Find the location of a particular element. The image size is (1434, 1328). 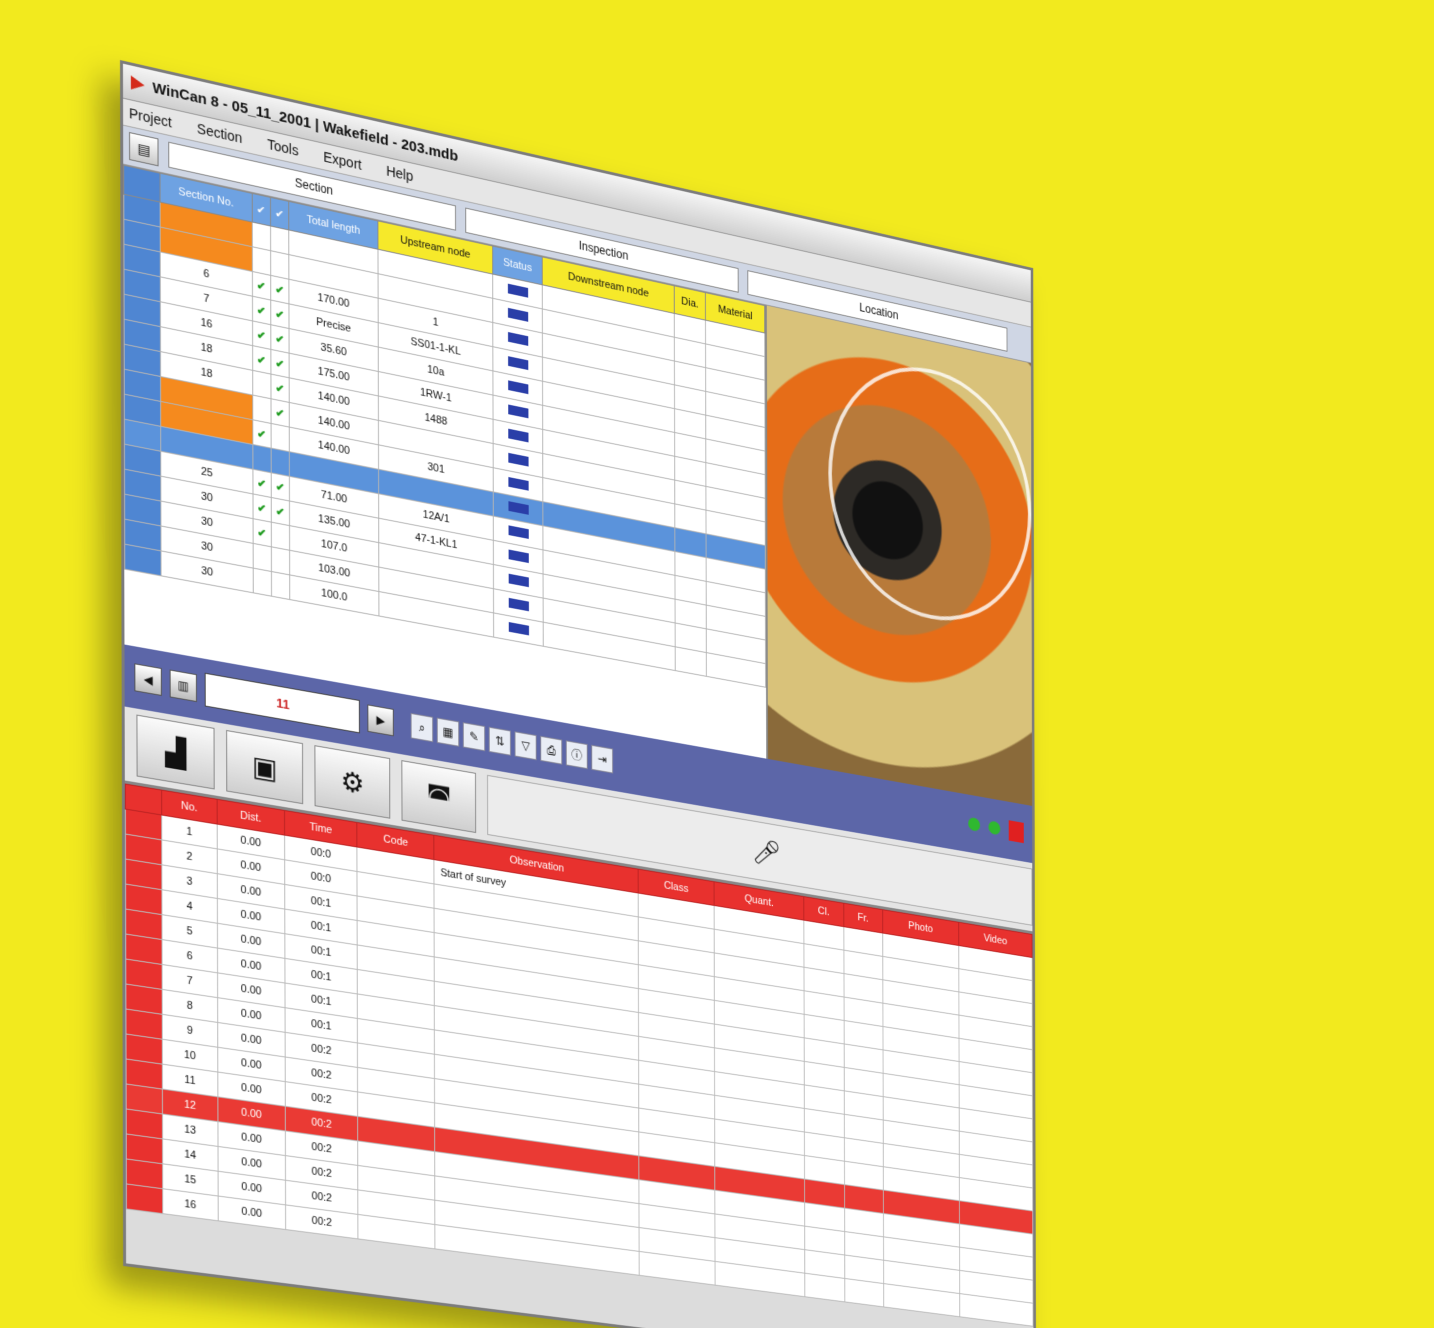

cell-obs-fr is located at coordinates (864, 1292).